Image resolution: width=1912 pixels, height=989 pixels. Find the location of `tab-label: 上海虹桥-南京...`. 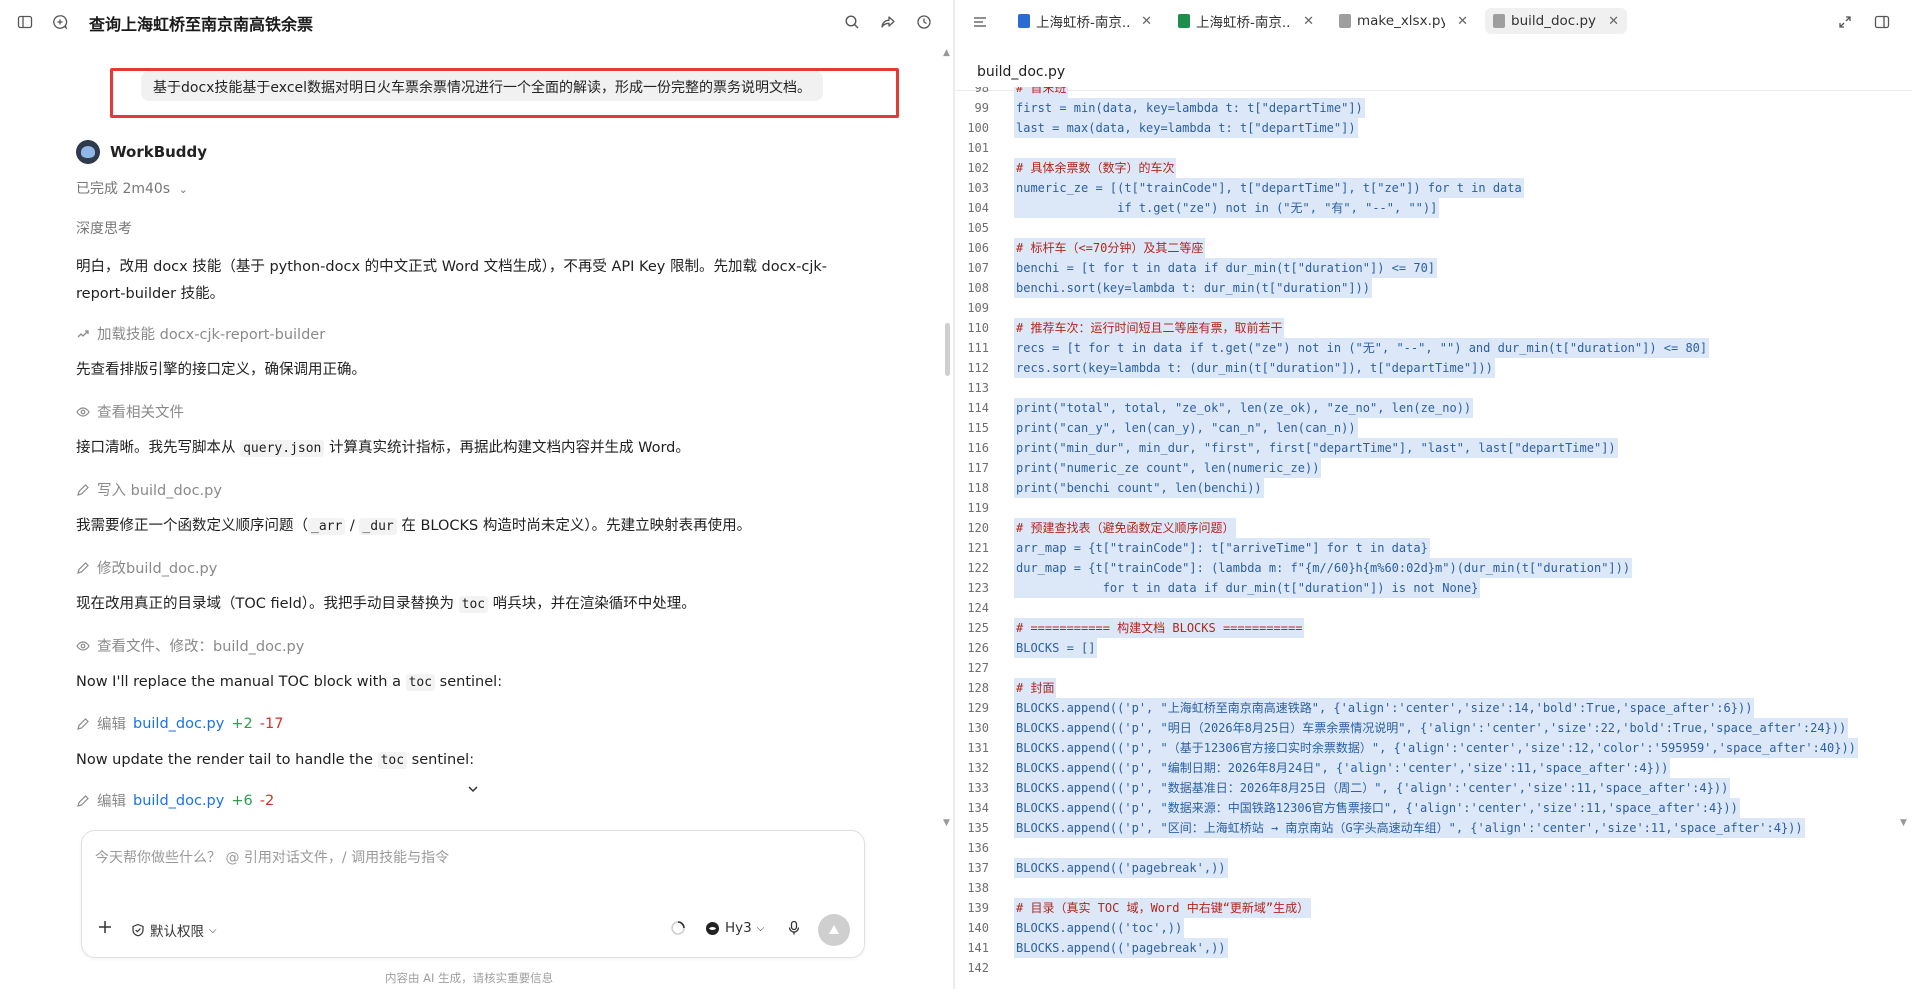

tab-label: 上海虹桥-南京... is located at coordinates (1083, 23).